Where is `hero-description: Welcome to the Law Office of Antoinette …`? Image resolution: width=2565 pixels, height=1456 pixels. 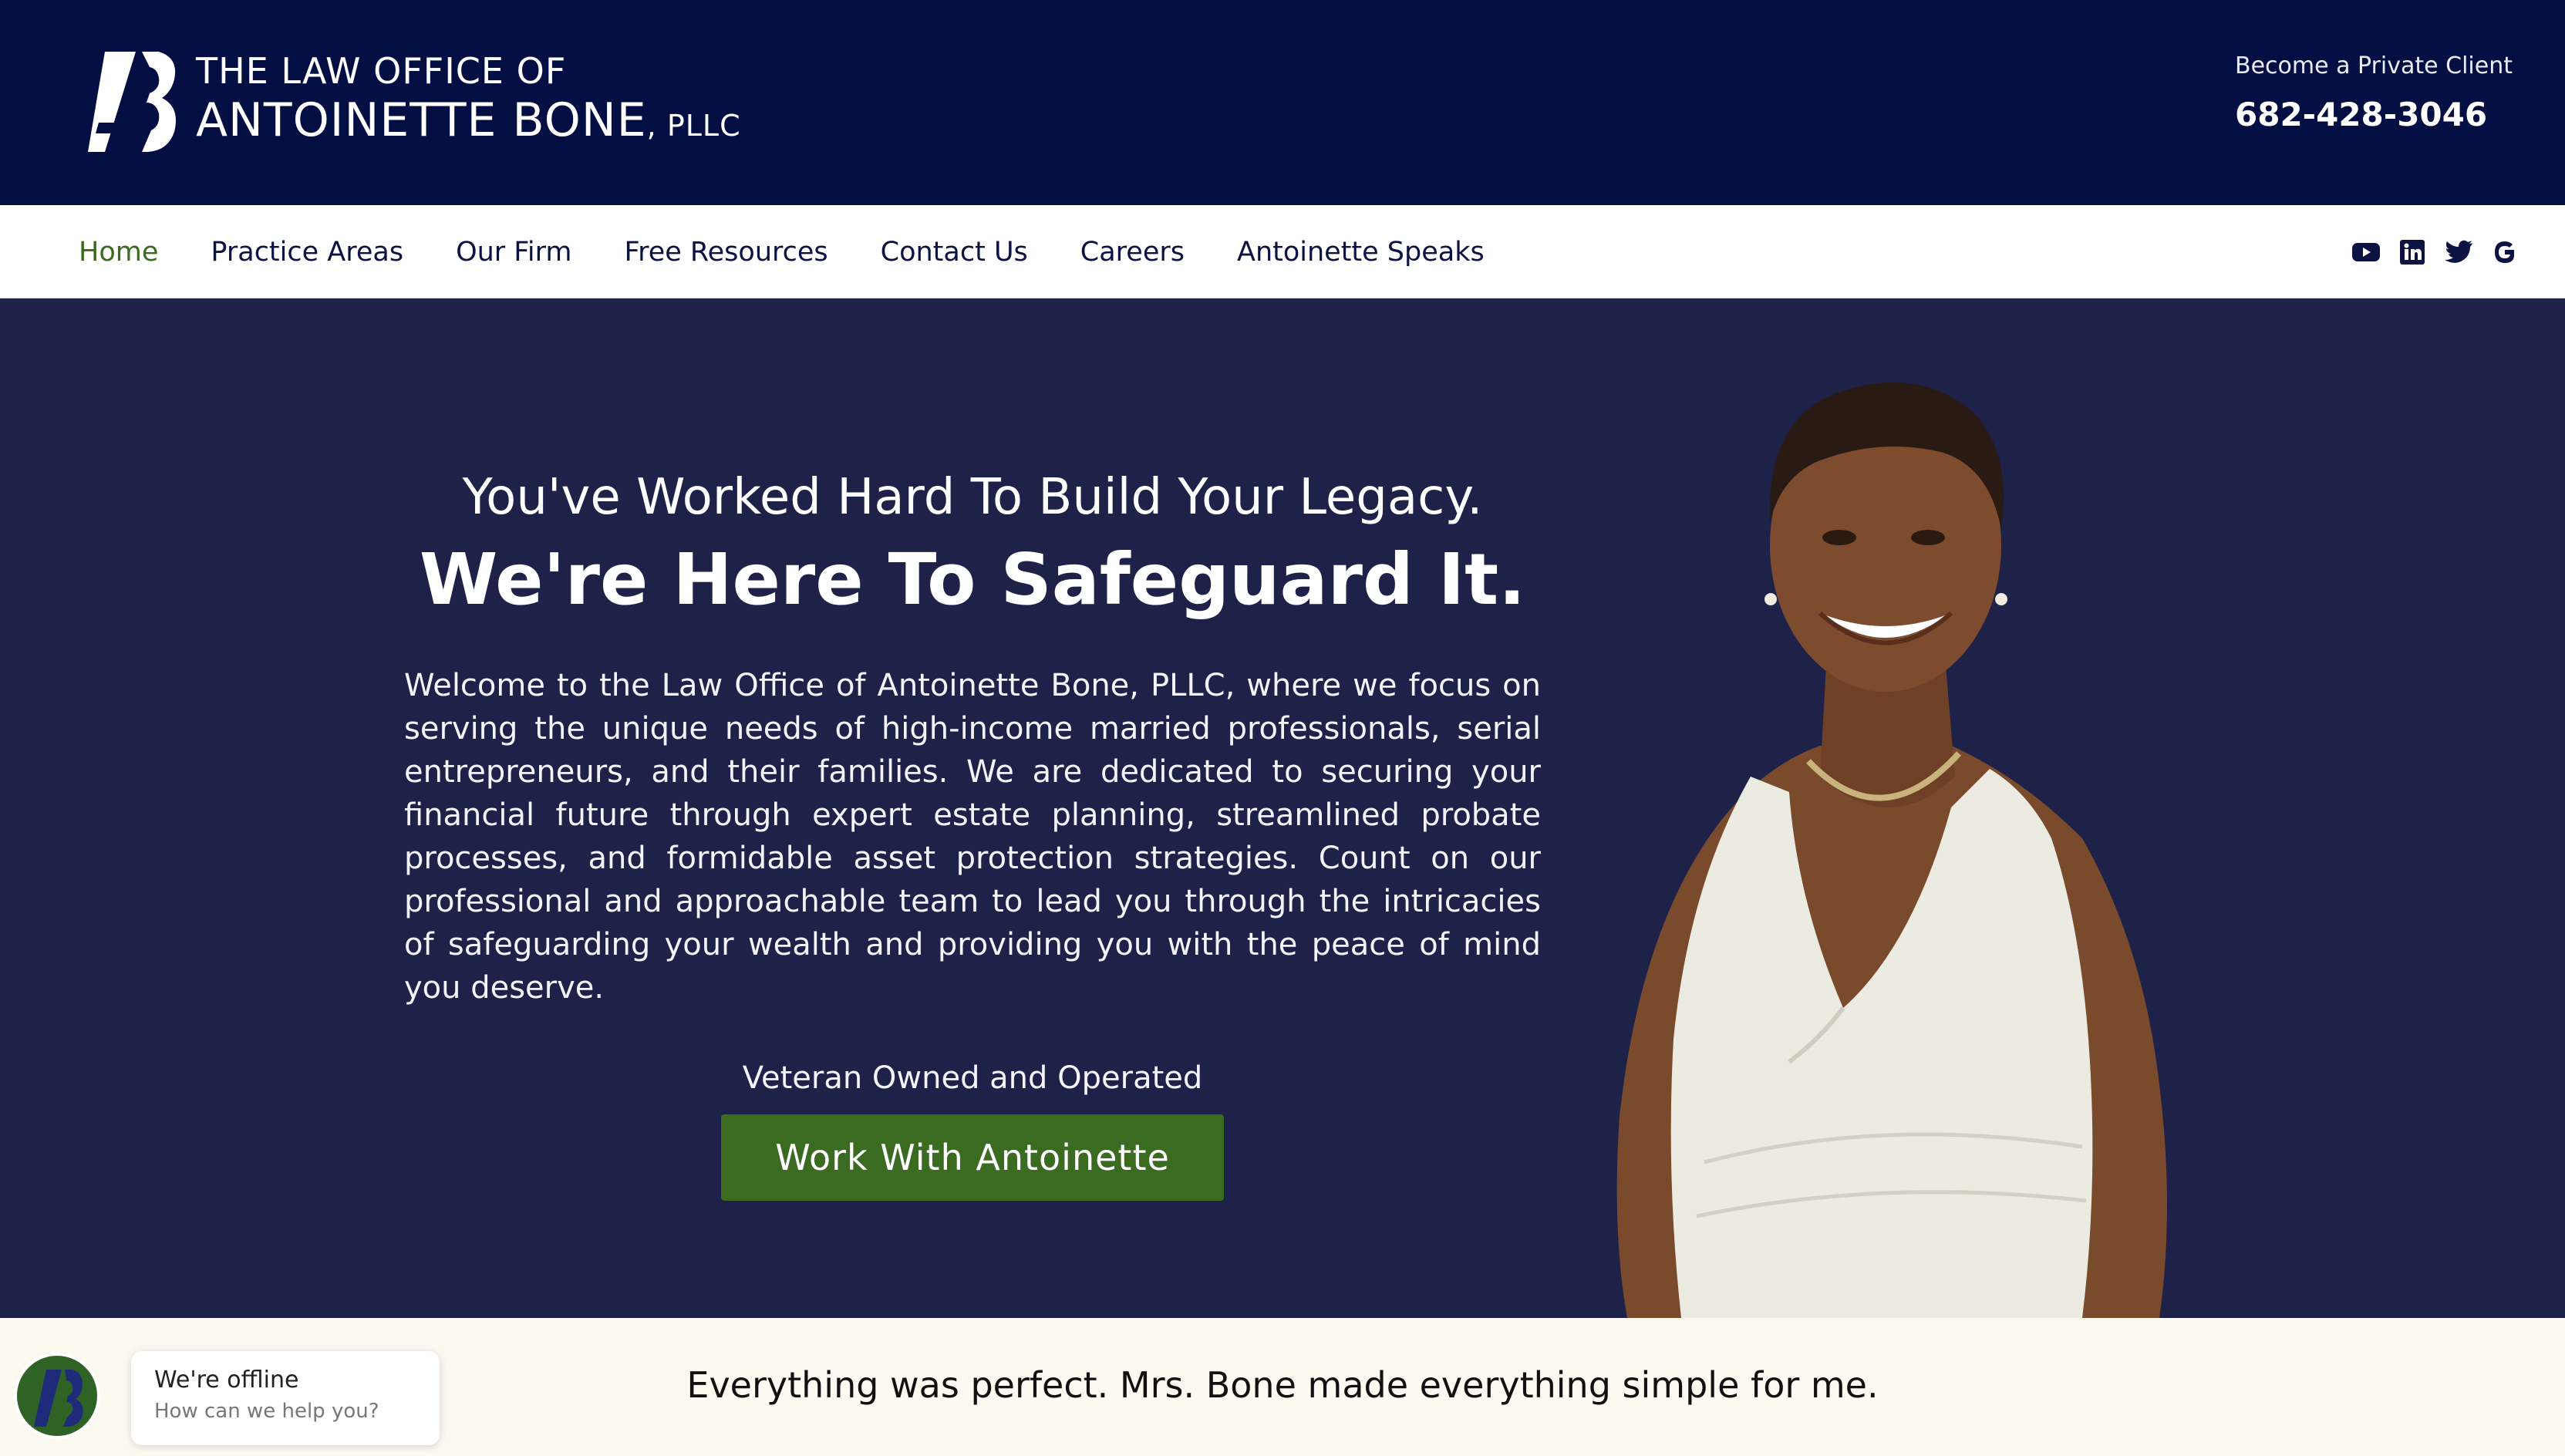
hero-description: Welcome to the Law Office of Antoinette … is located at coordinates (973, 837).